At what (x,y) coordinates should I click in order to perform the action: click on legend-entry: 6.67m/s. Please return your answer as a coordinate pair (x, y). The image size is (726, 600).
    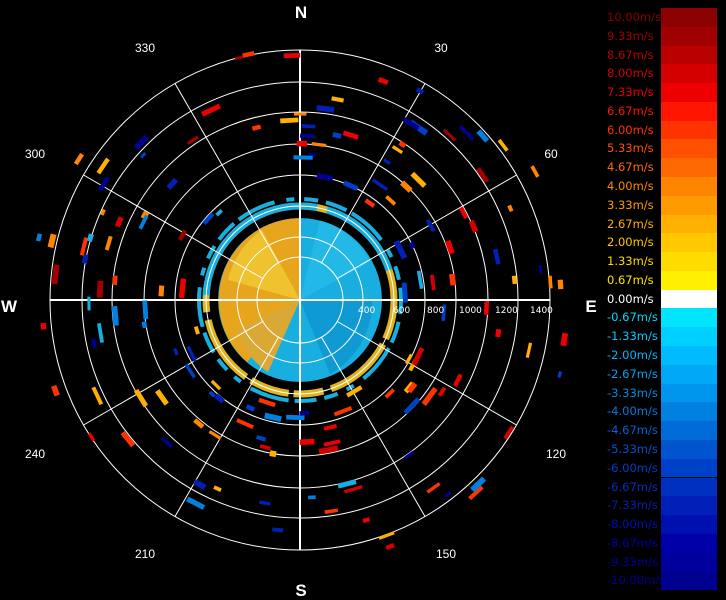
    Looking at the image, I should click on (661, 111).